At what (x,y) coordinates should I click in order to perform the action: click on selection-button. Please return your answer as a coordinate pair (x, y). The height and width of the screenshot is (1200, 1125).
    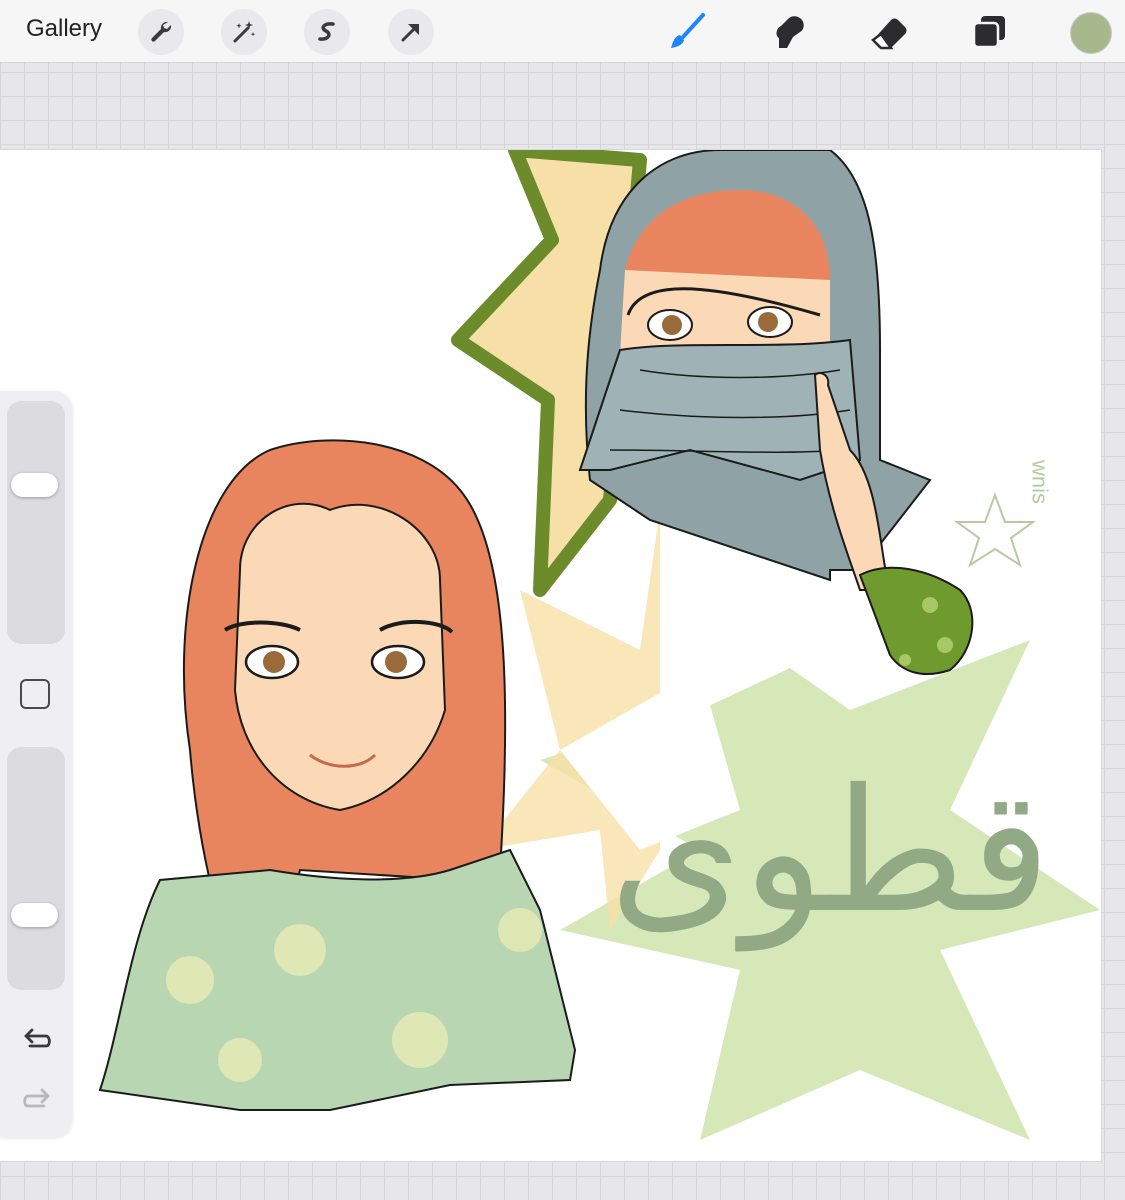
    Looking at the image, I should click on (327, 32).